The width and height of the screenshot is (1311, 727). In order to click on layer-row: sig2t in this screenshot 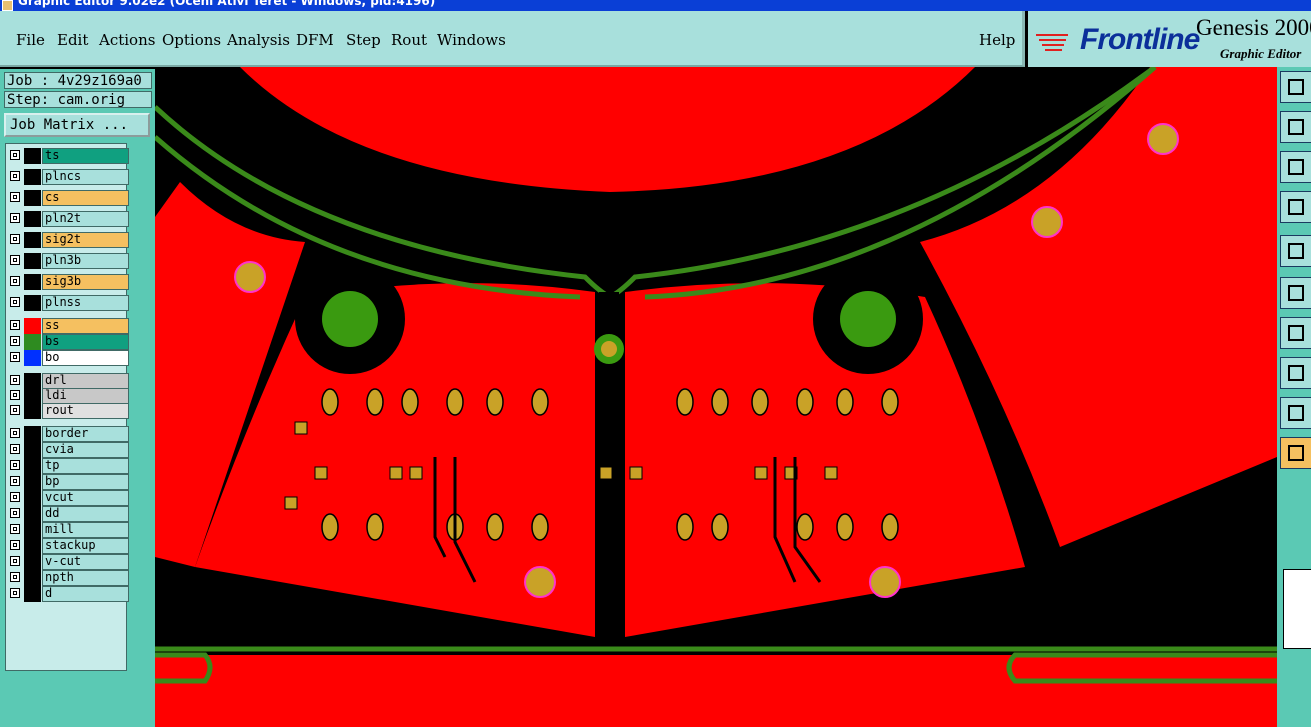, I will do `click(68, 240)`.